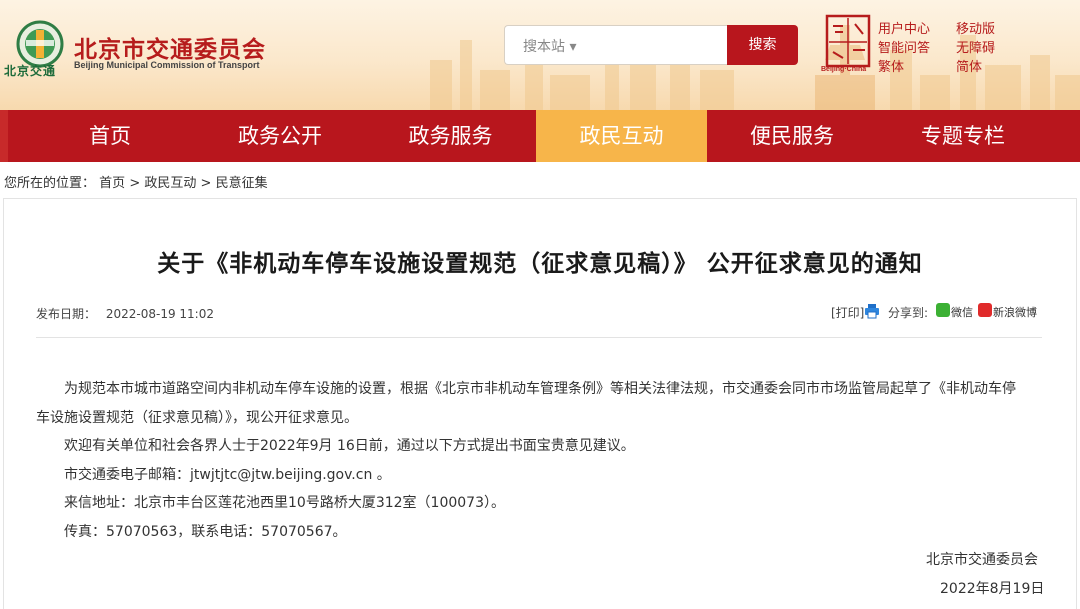 The image size is (1080, 609). What do you see at coordinates (159, 314) in the screenshot?
I see `publish-date-value: 2022-08-19 11:02` at bounding box center [159, 314].